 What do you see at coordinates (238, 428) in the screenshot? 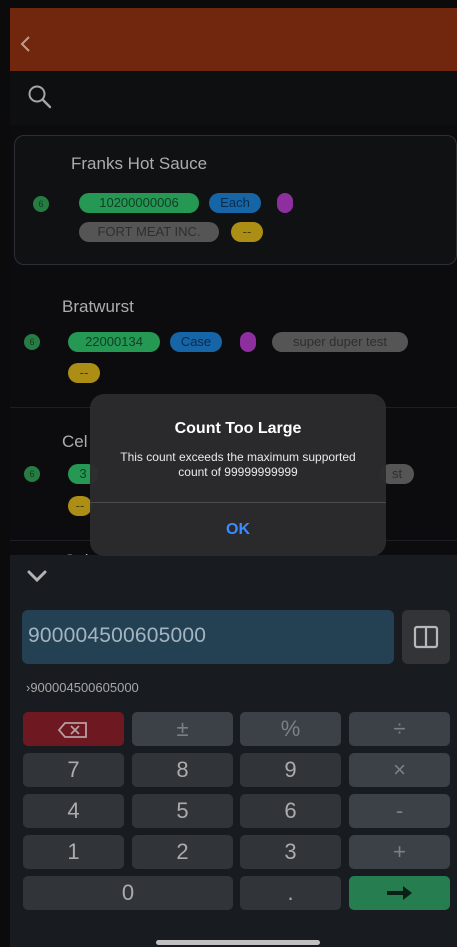
I see `alert-title: Count Too Large` at bounding box center [238, 428].